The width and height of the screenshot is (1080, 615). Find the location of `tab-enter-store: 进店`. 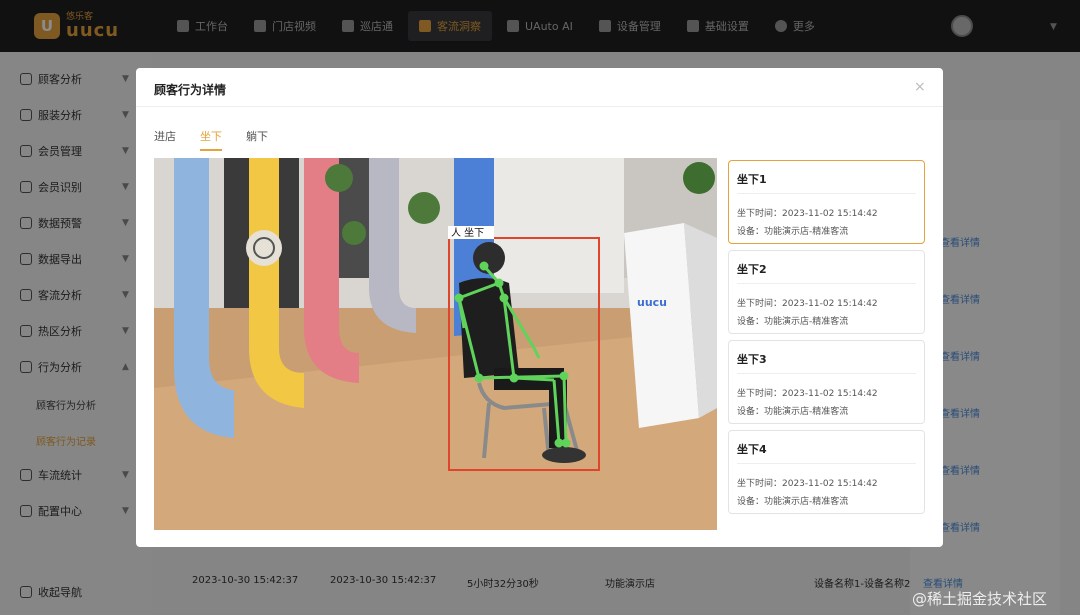

tab-enter-store: 进店 is located at coordinates (165, 139).